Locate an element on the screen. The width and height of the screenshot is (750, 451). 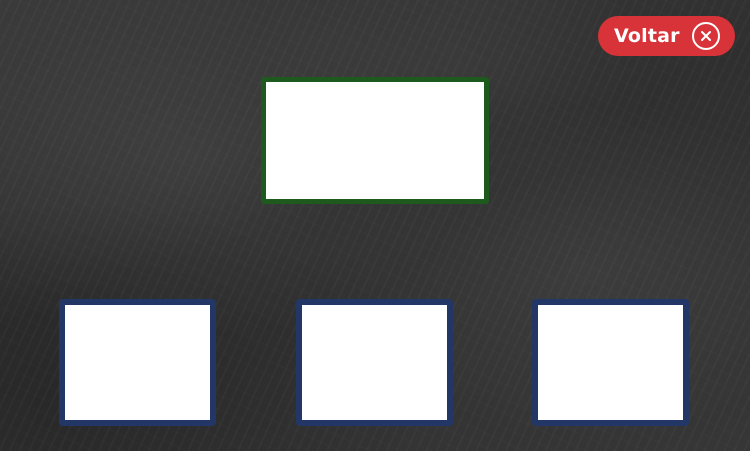
top-target-box is located at coordinates (375, 140).